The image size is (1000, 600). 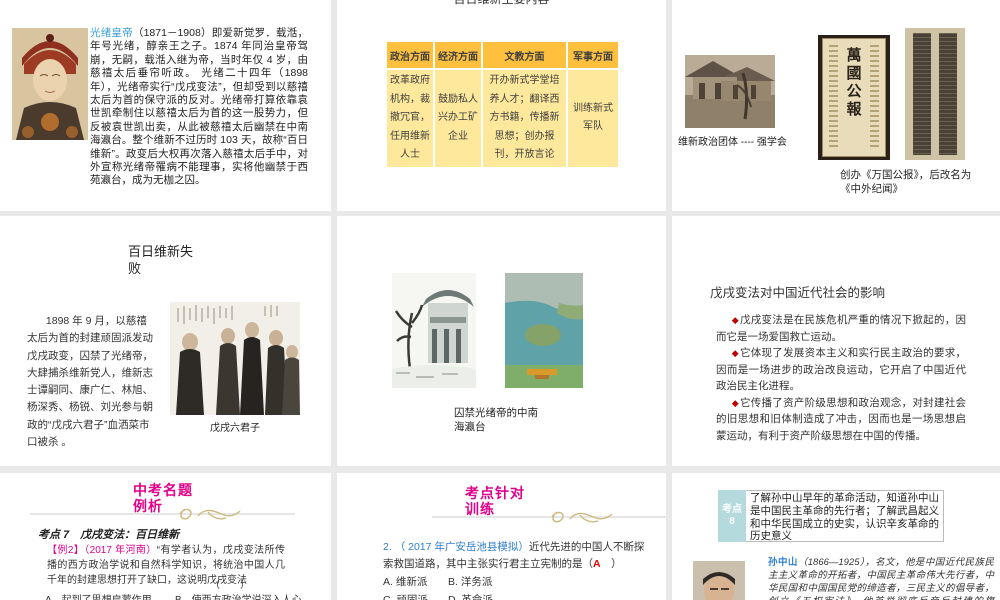 What do you see at coordinates (597, 564) in the screenshot?
I see `answer-letter: A` at bounding box center [597, 564].